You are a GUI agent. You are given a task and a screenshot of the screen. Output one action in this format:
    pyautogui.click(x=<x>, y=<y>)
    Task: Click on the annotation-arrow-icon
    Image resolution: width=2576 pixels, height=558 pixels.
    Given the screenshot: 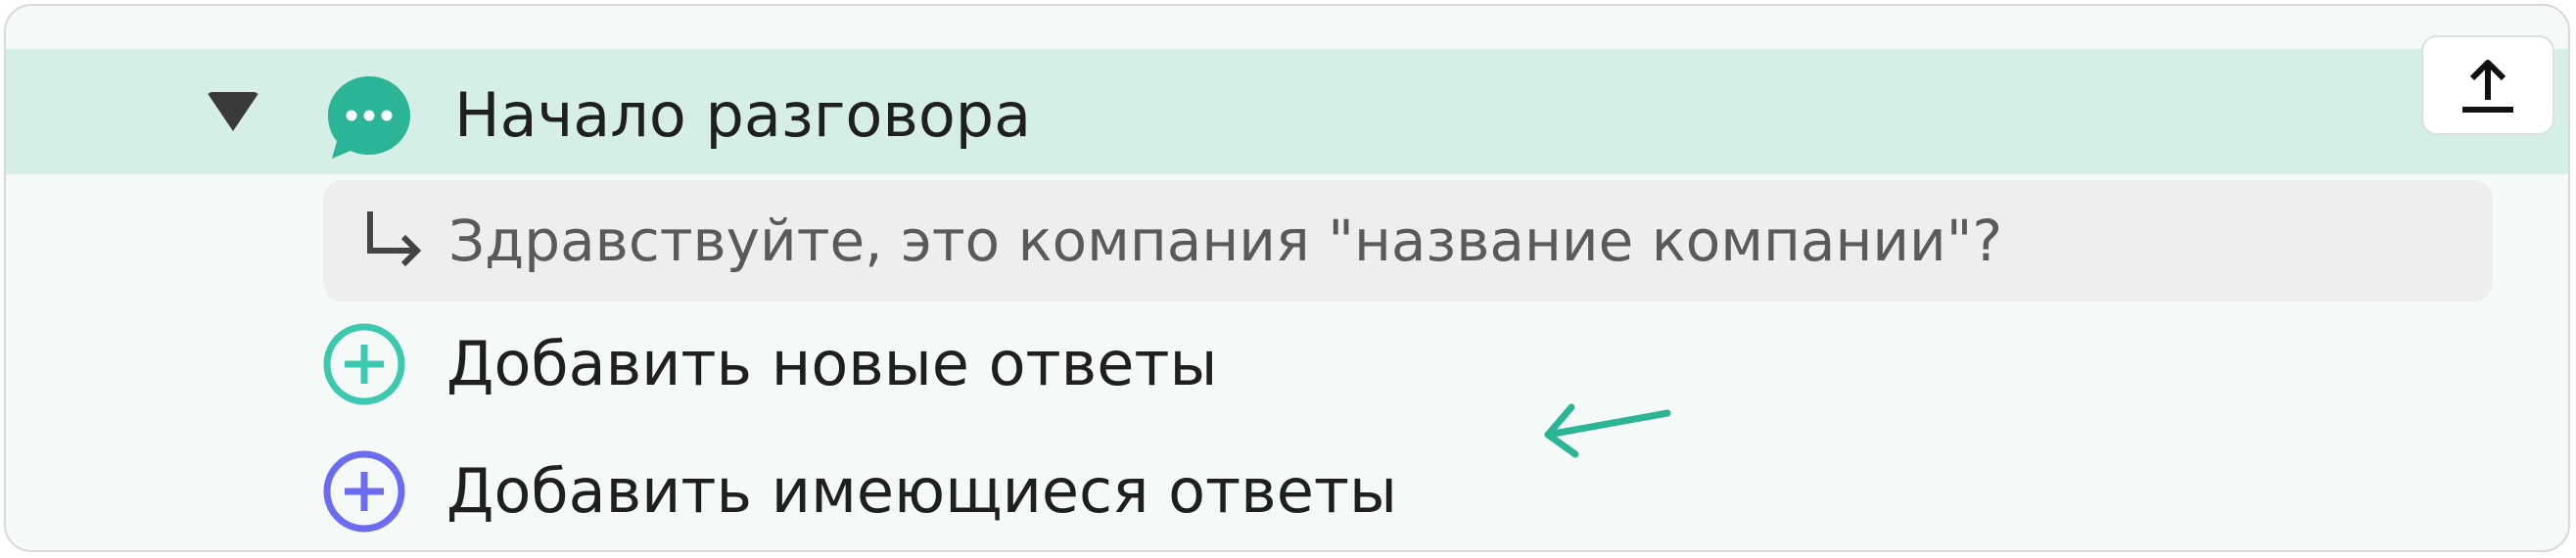 What is the action you would take?
    pyautogui.click(x=1608, y=430)
    